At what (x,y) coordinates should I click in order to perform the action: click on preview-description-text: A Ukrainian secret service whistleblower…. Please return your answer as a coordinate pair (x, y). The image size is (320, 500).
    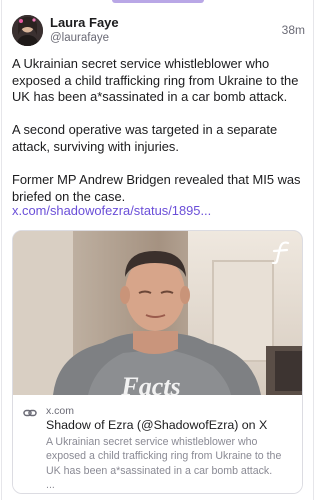
    Looking at the image, I should click on (164, 456).